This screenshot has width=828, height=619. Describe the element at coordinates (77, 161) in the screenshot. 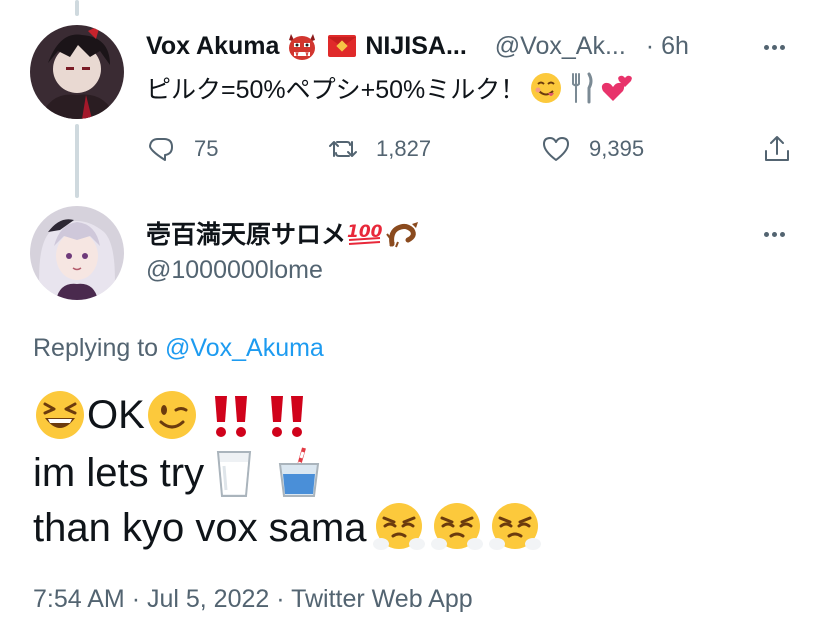

I see `thread-line` at that location.